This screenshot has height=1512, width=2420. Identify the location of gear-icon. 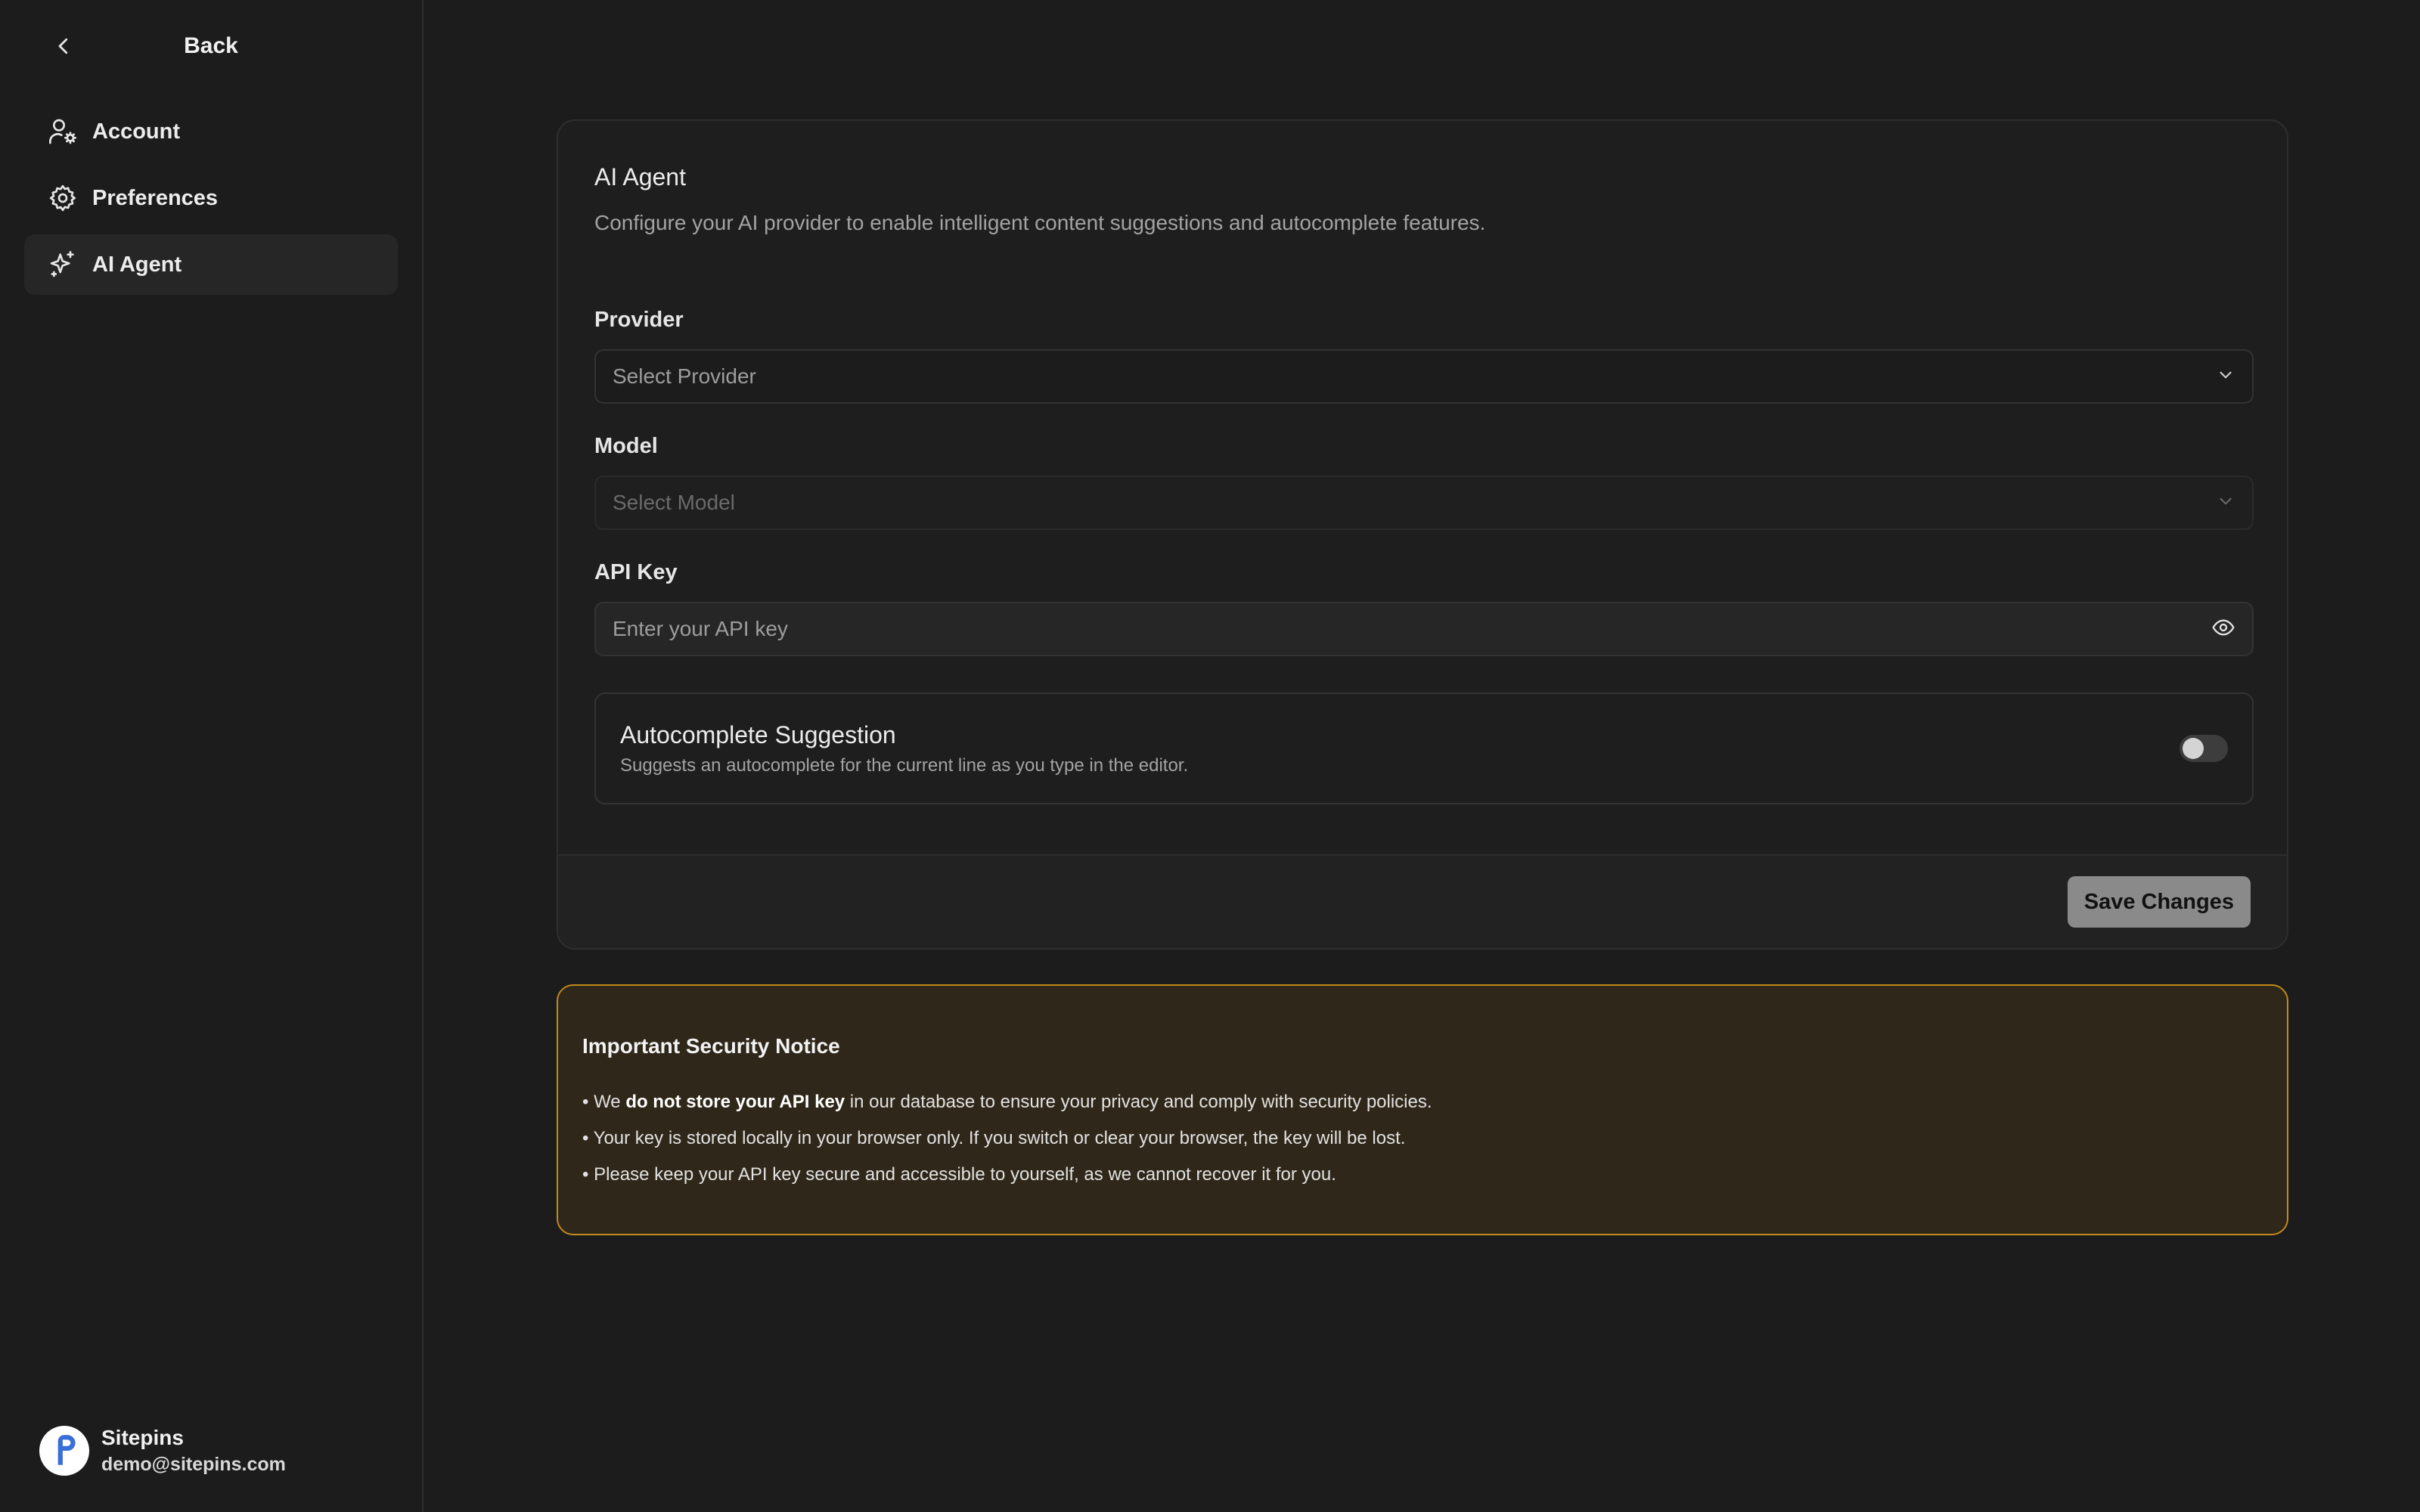
(63, 198).